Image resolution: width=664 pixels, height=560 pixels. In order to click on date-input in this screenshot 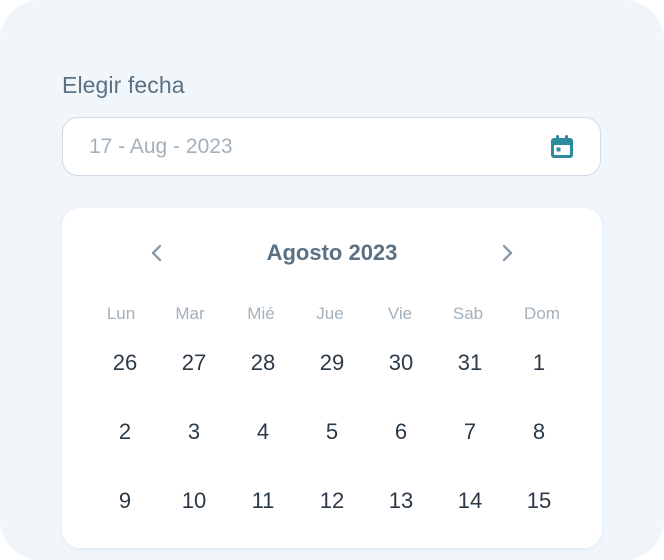, I will do `click(299, 146)`.